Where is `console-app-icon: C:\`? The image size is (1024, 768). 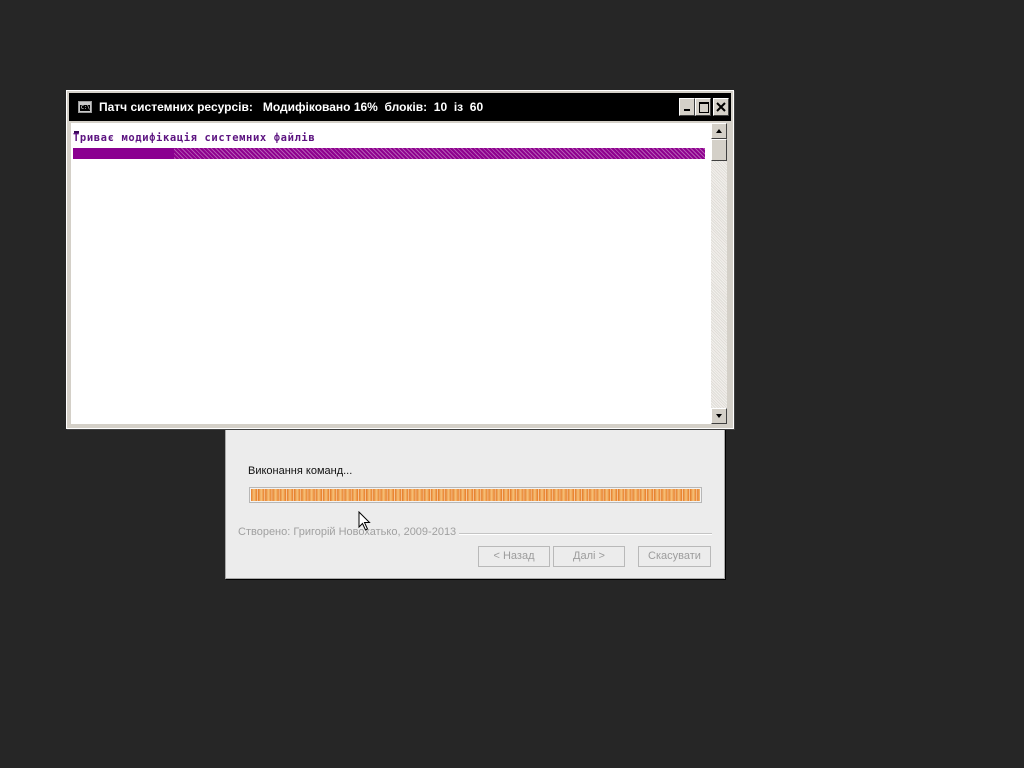 console-app-icon: C:\ is located at coordinates (85, 107).